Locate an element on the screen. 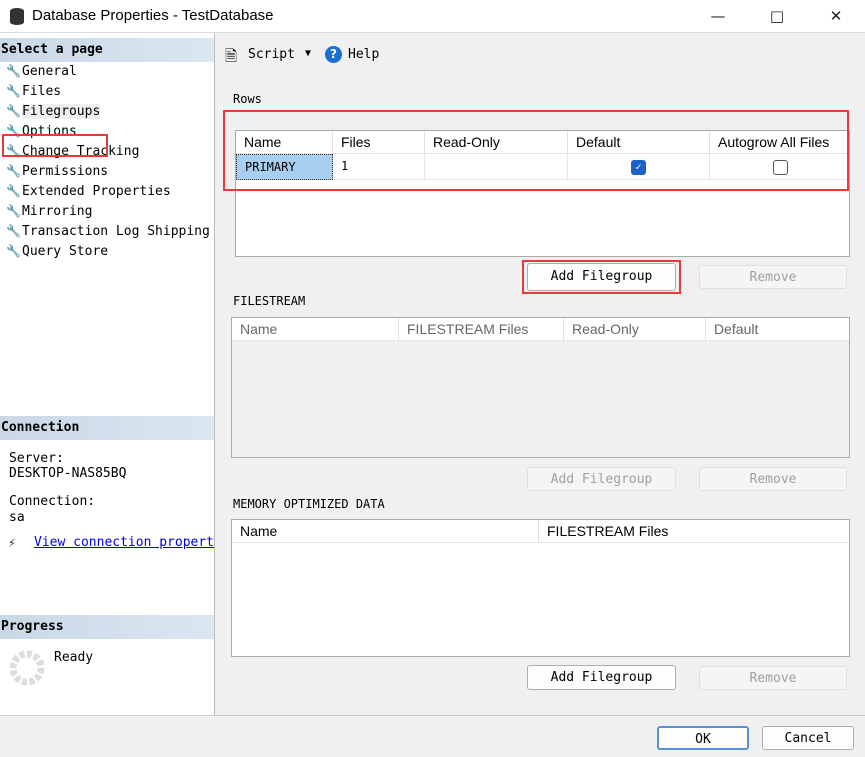 The width and height of the screenshot is (865, 757). sidebar-item-label: Filegroups is located at coordinates (61, 111).